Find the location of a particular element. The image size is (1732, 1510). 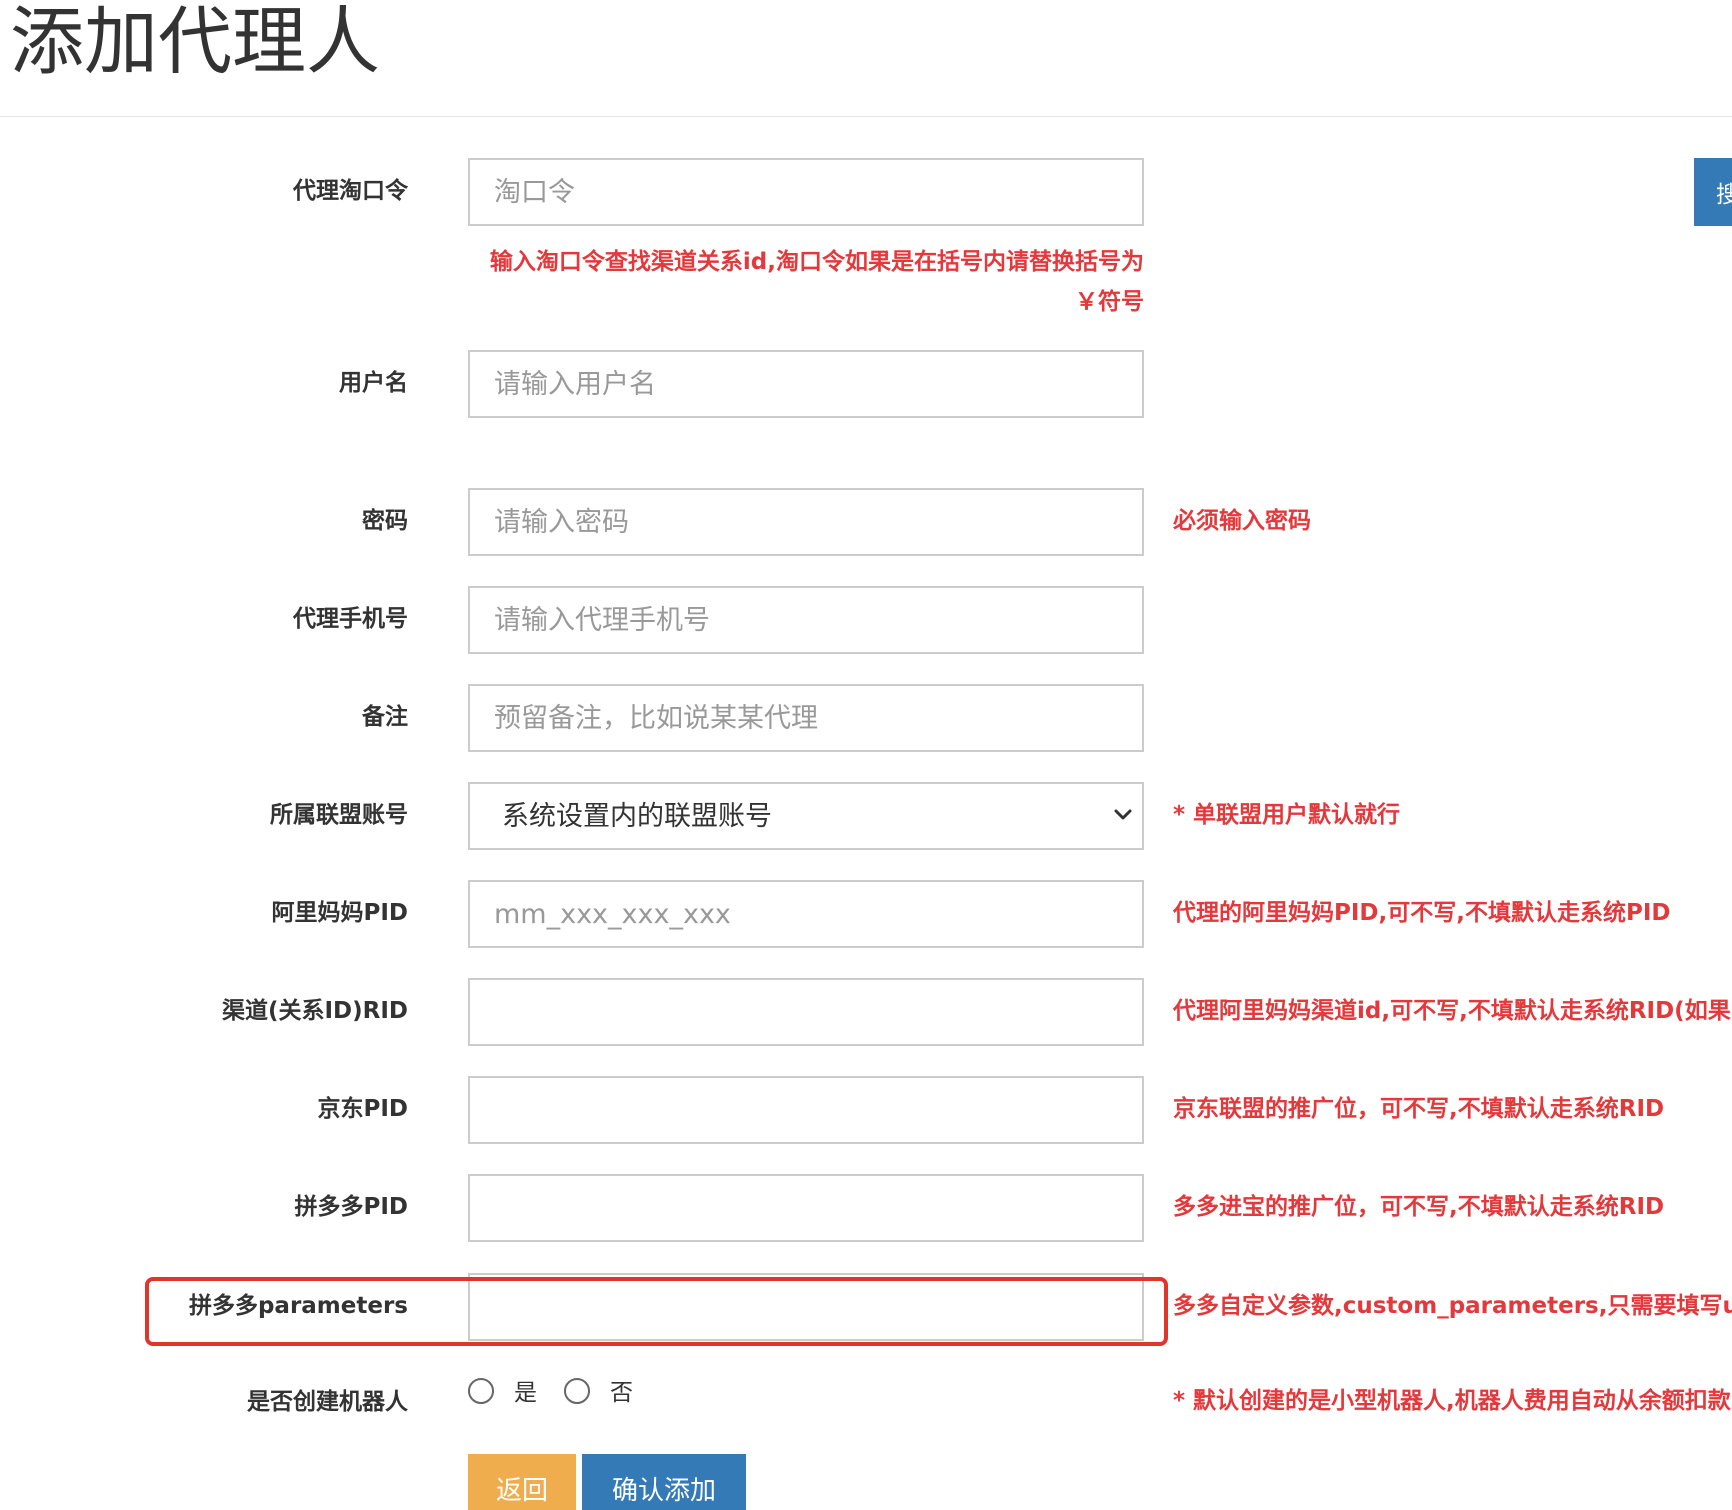

alimama-pid-input is located at coordinates (806, 914).